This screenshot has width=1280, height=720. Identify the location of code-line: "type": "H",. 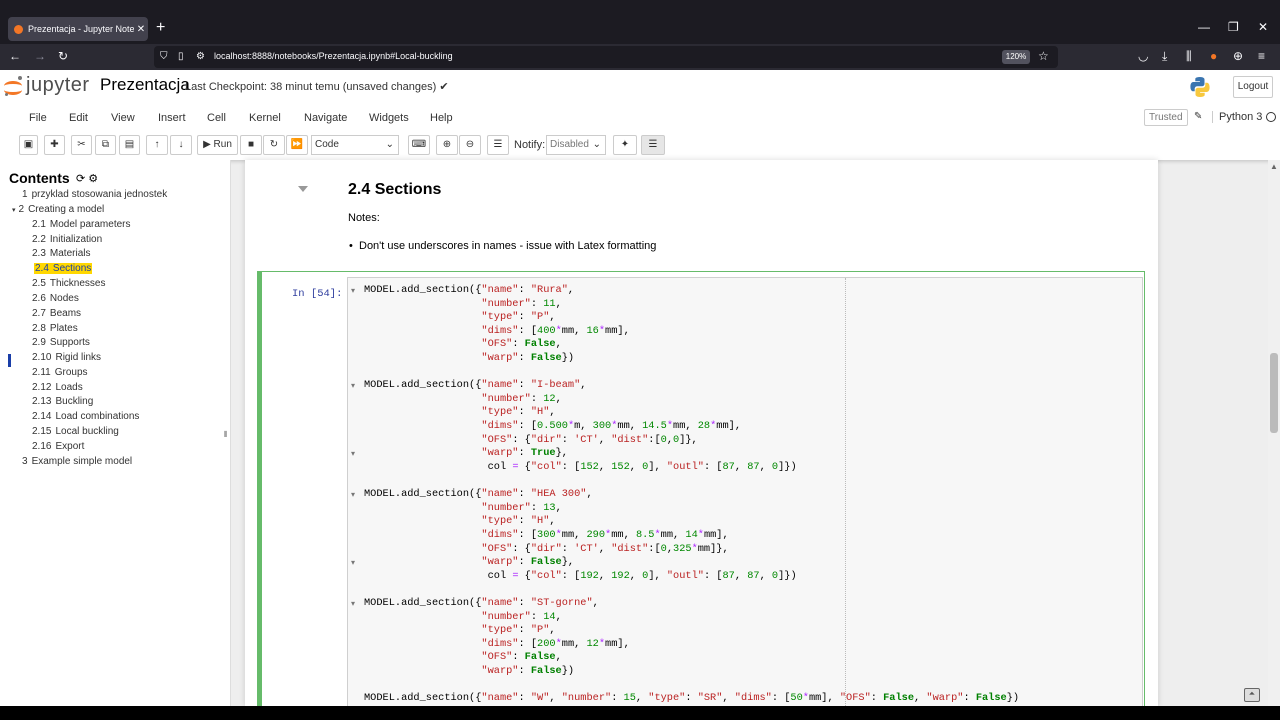
(518, 521).